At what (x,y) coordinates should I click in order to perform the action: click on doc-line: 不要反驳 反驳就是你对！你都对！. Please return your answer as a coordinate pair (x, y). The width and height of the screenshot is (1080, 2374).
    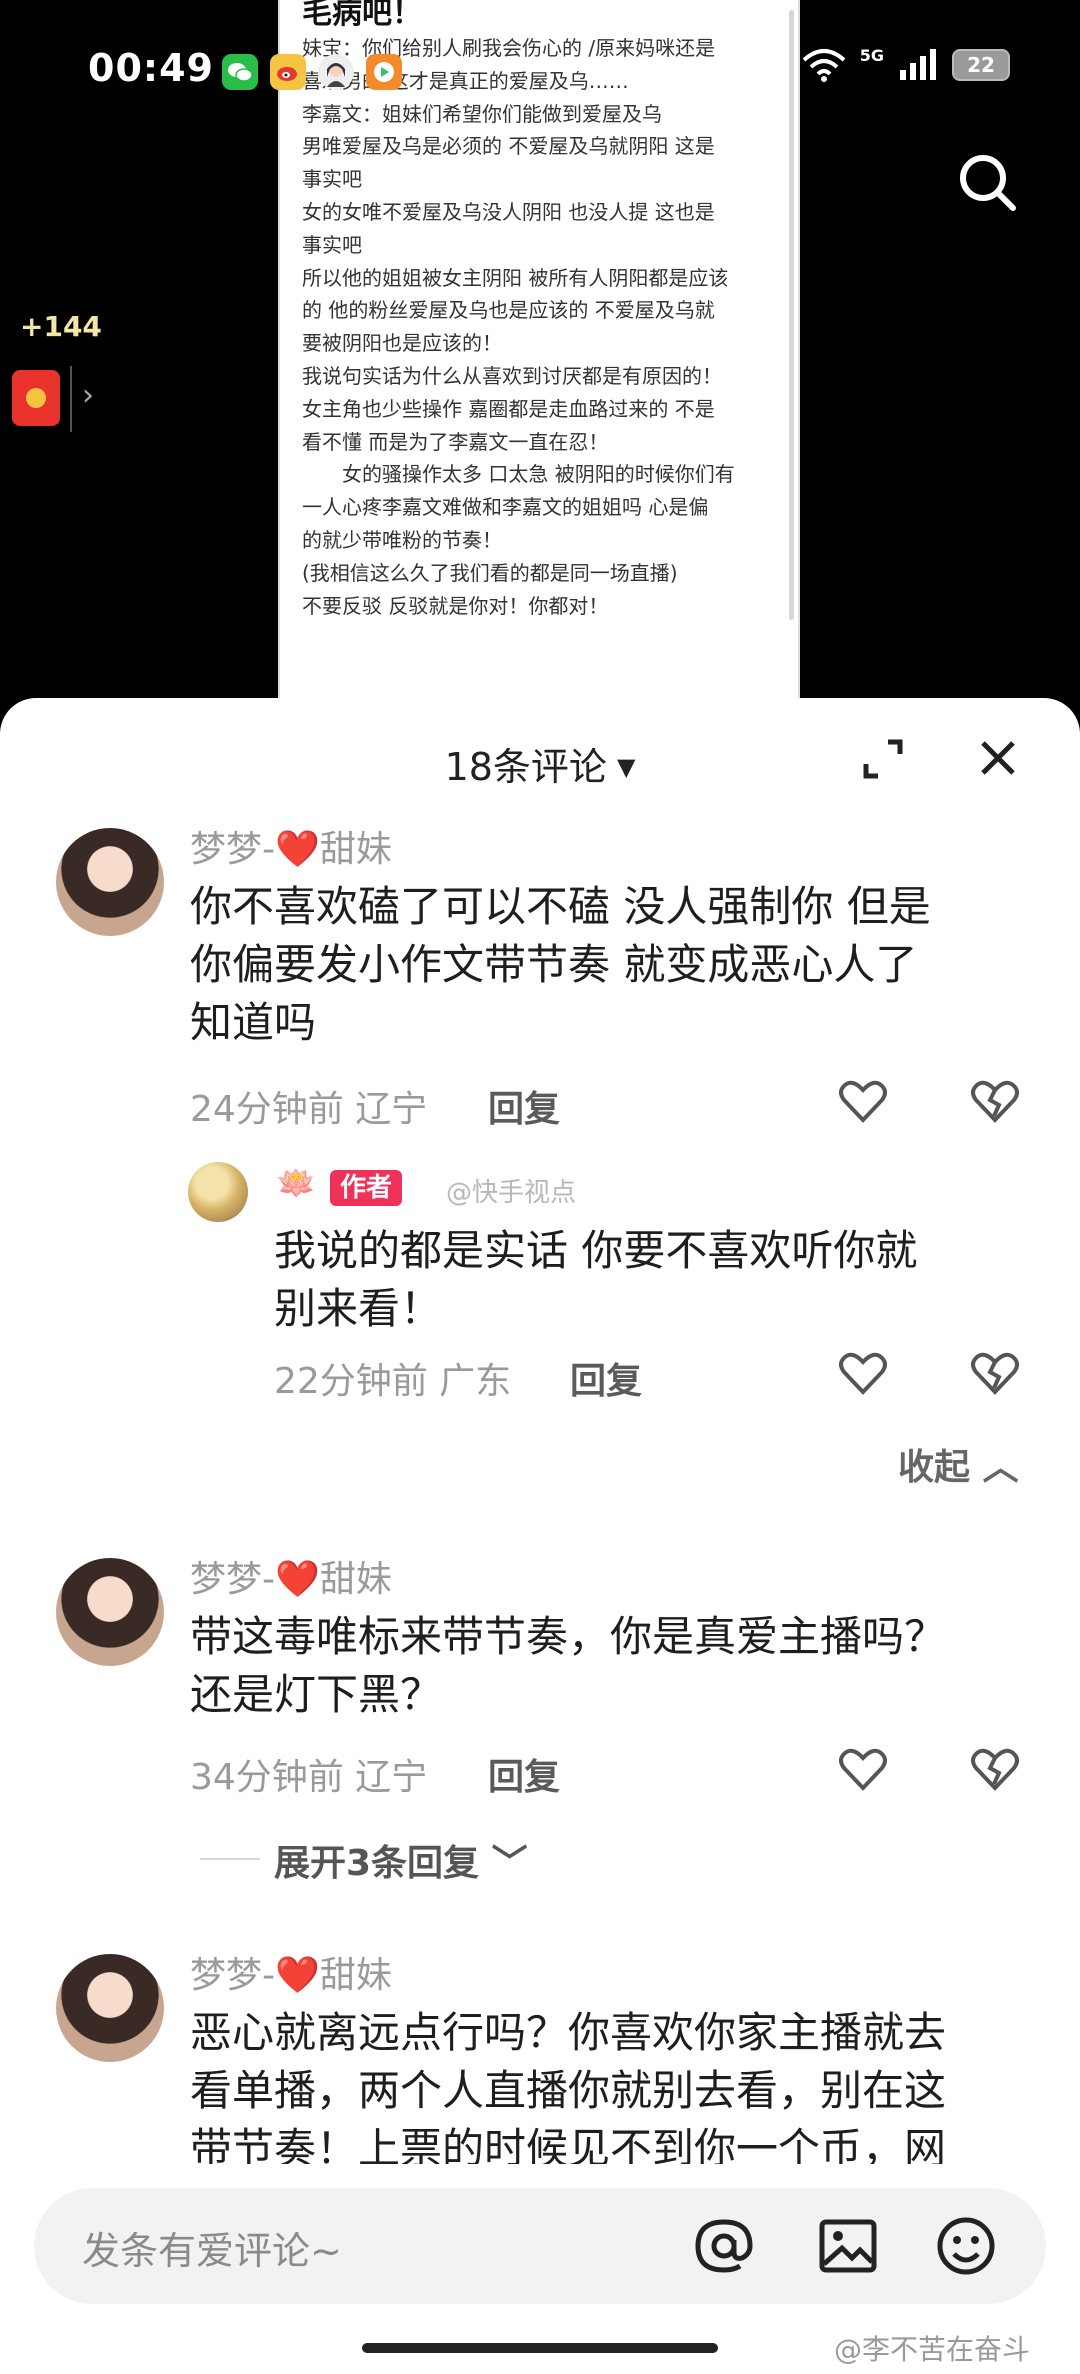
    Looking at the image, I should click on (455, 605).